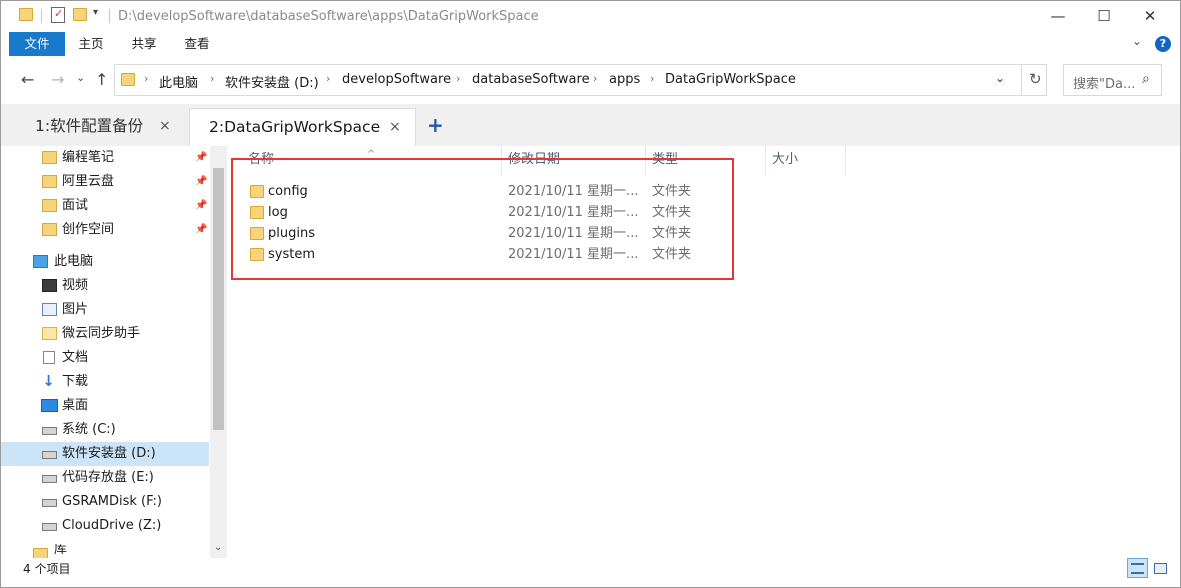 The image size is (1181, 588). I want to click on search-icon: ⌕, so click(1146, 79).